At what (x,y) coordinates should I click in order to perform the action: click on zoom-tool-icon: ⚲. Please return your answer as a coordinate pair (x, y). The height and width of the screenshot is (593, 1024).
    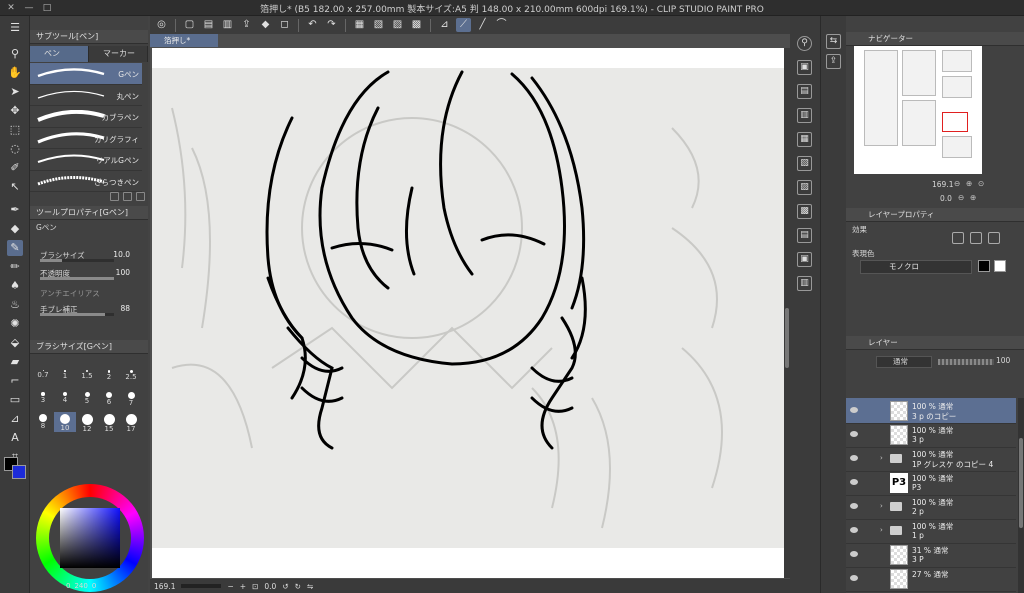
    Looking at the image, I should click on (15, 54).